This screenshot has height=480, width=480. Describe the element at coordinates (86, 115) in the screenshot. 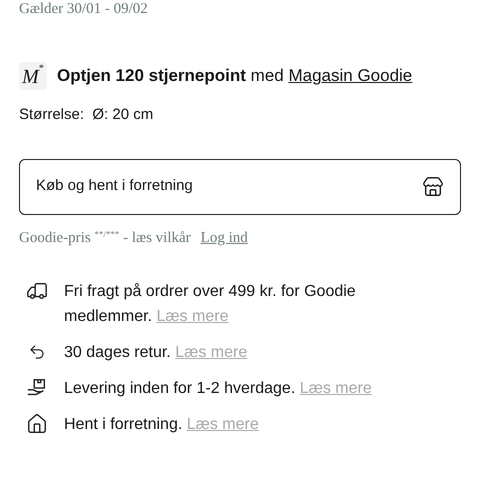

I see `size-text: Størrelse: Ø: 20 cm` at that location.